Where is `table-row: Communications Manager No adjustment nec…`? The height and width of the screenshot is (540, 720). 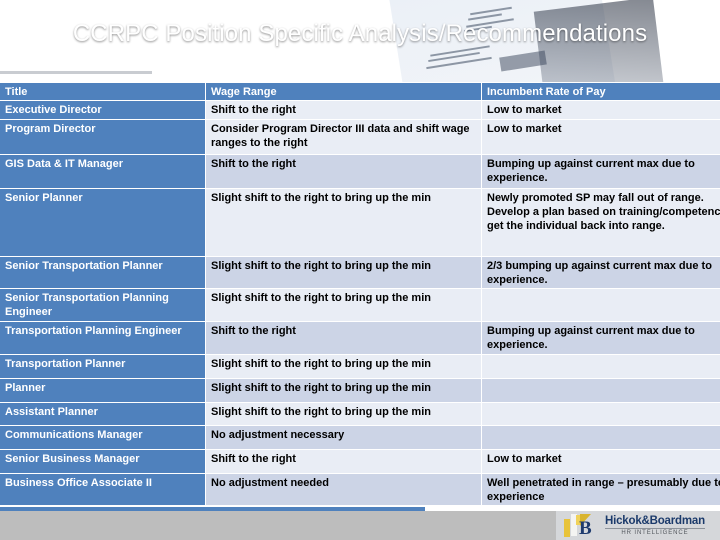
table-row: Communications Manager No adjustment nec… is located at coordinates (360, 437).